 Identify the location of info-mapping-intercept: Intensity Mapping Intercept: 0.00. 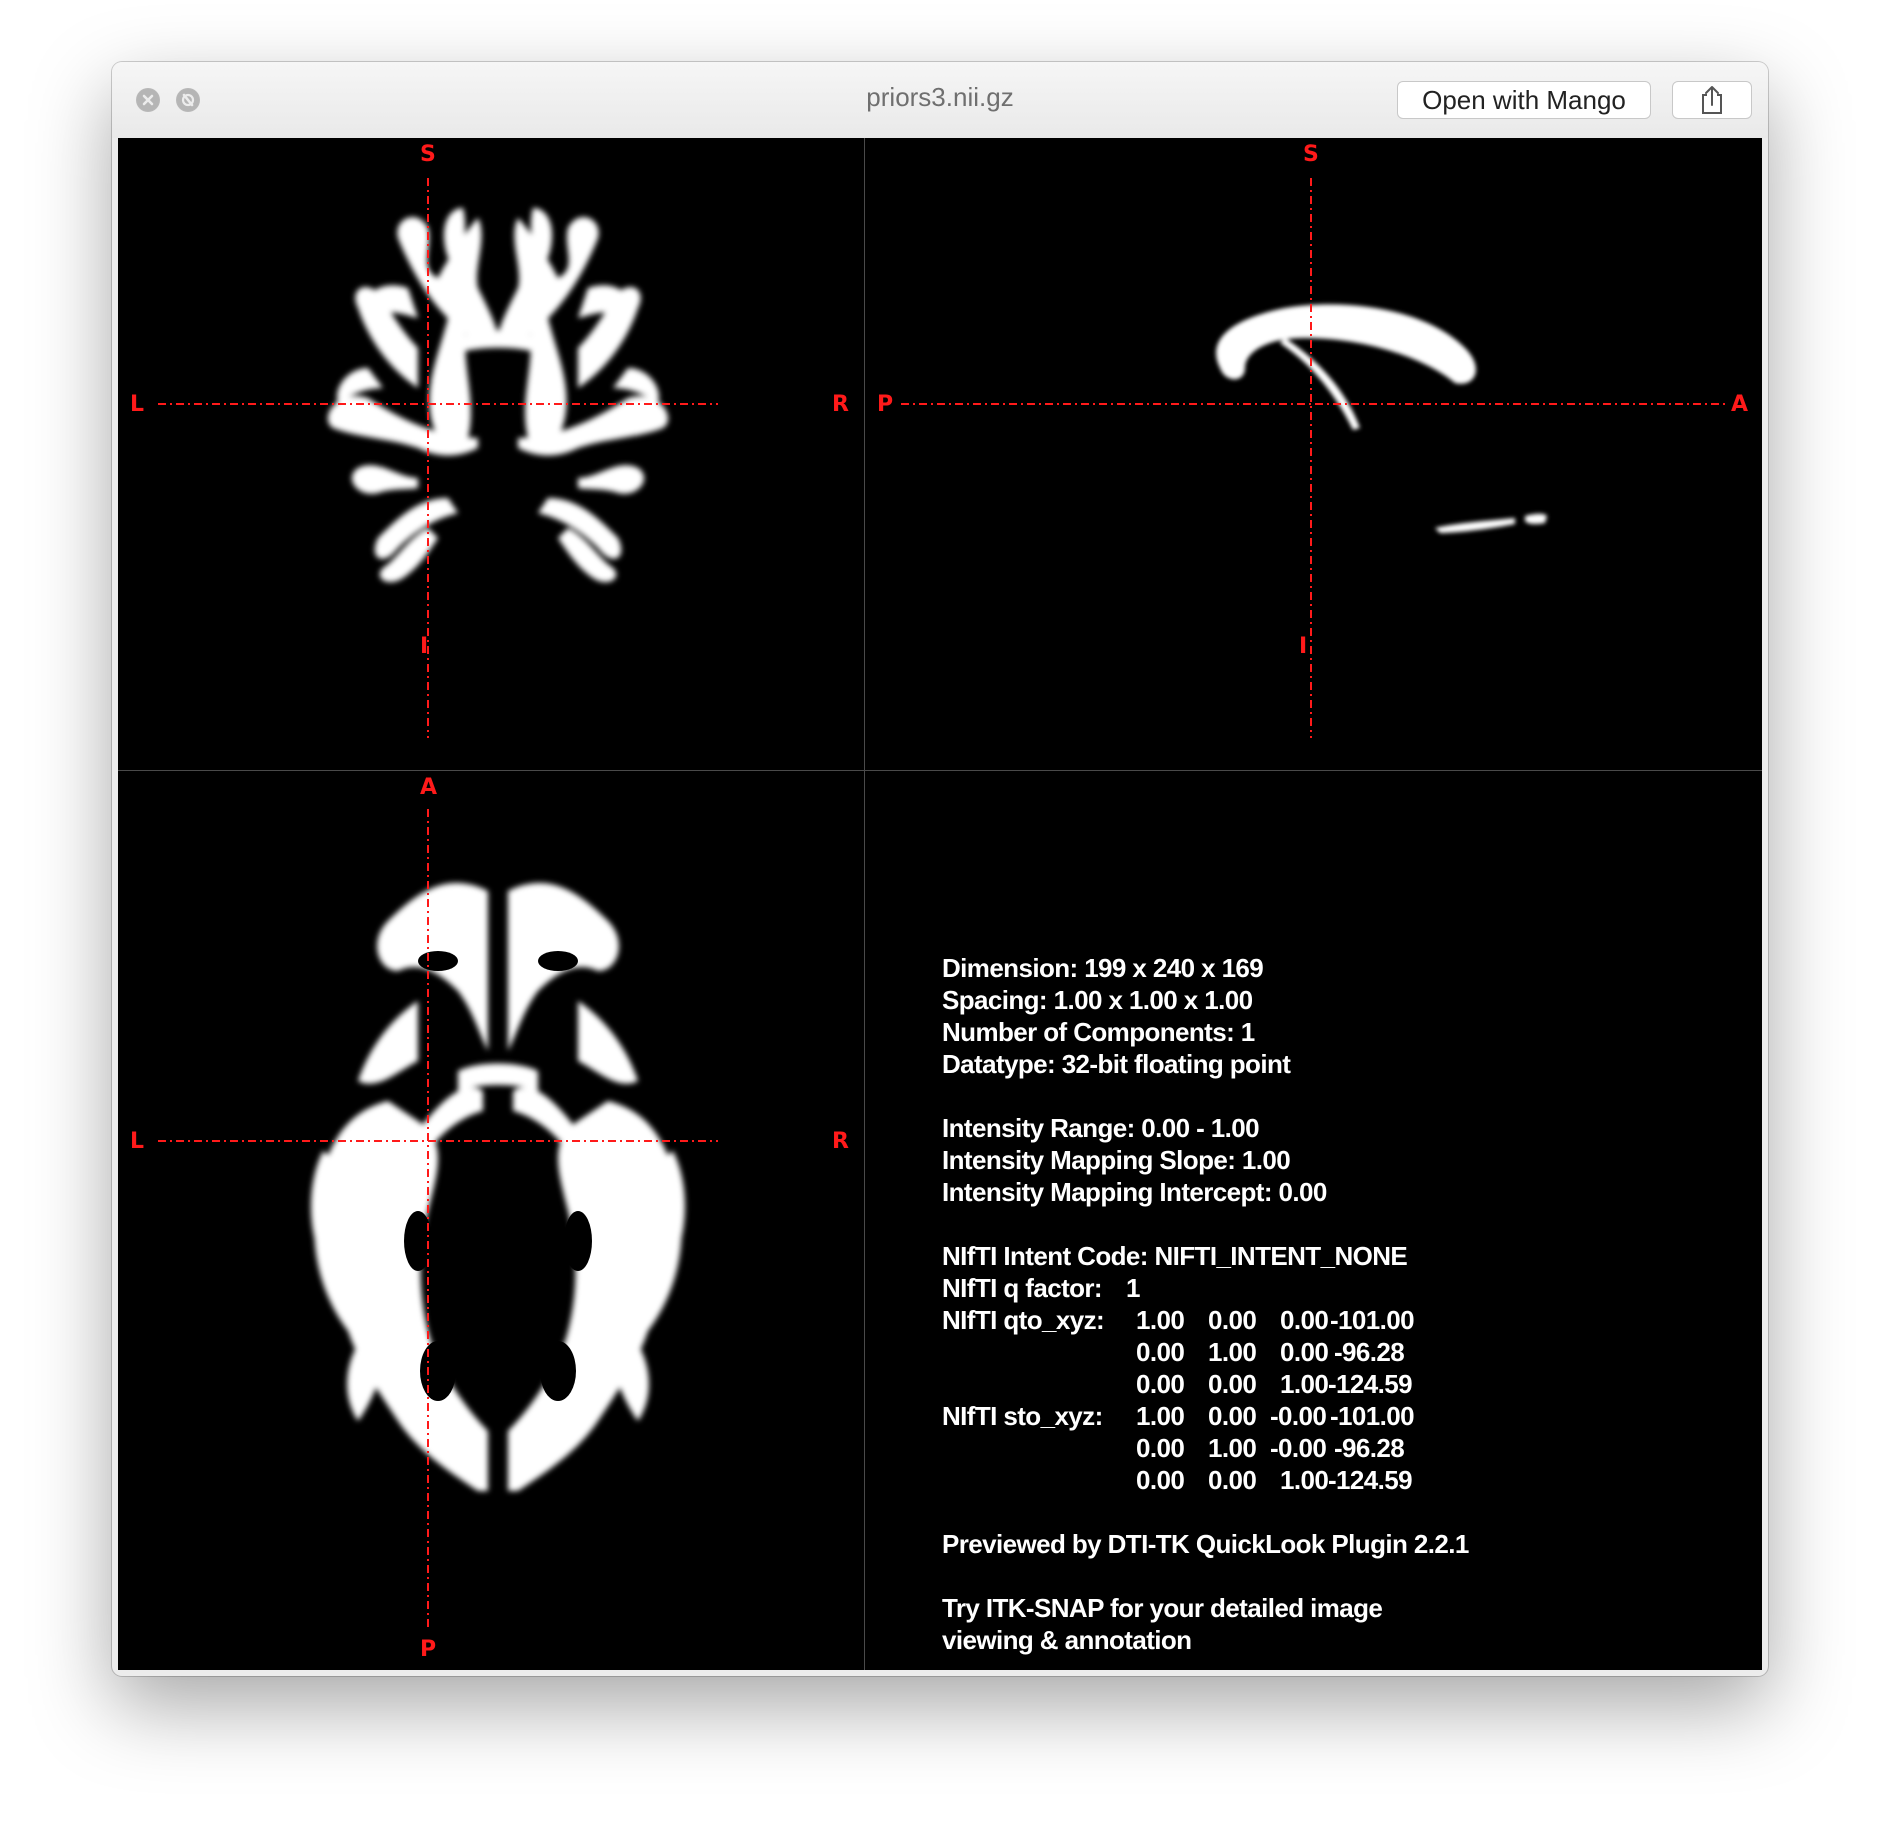
(1134, 1192).